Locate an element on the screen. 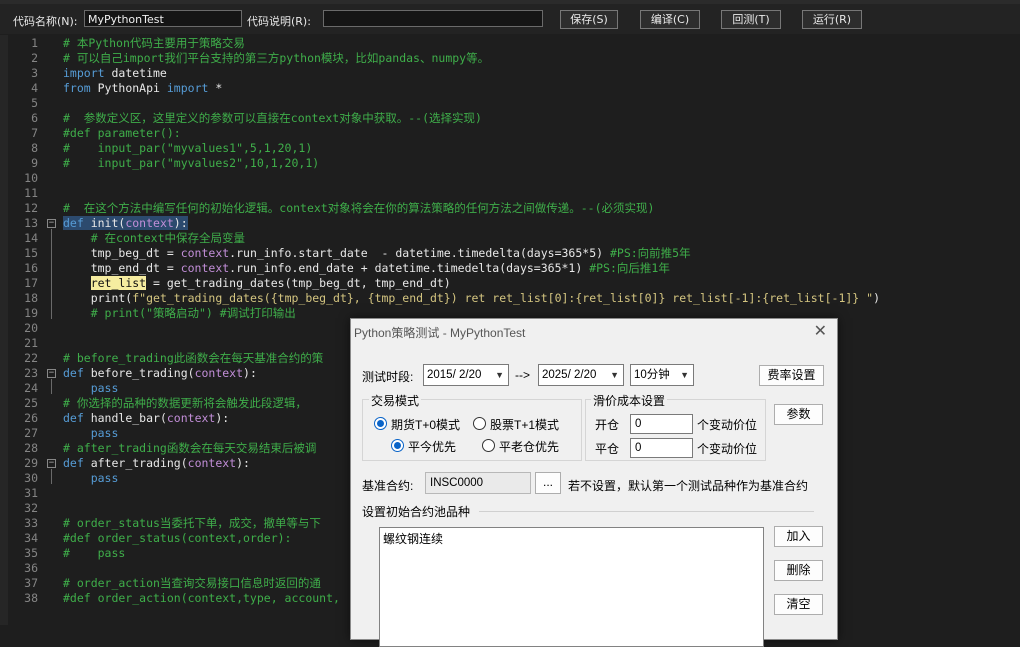  line-number: 13 is located at coordinates (31, 223).